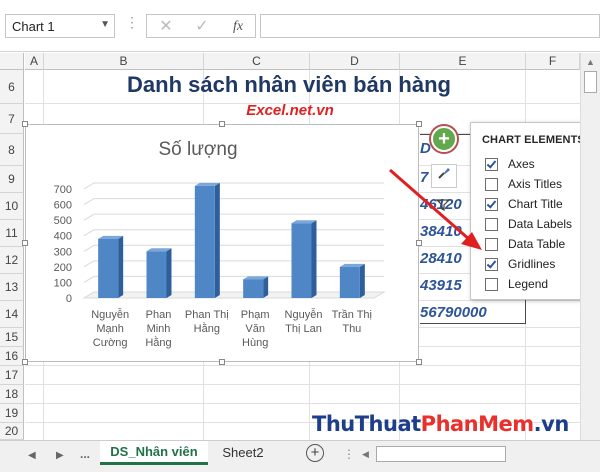 Image resolution: width=600 pixels, height=472 pixels. I want to click on option-axis-titles: Axis Titles, so click(523, 184).